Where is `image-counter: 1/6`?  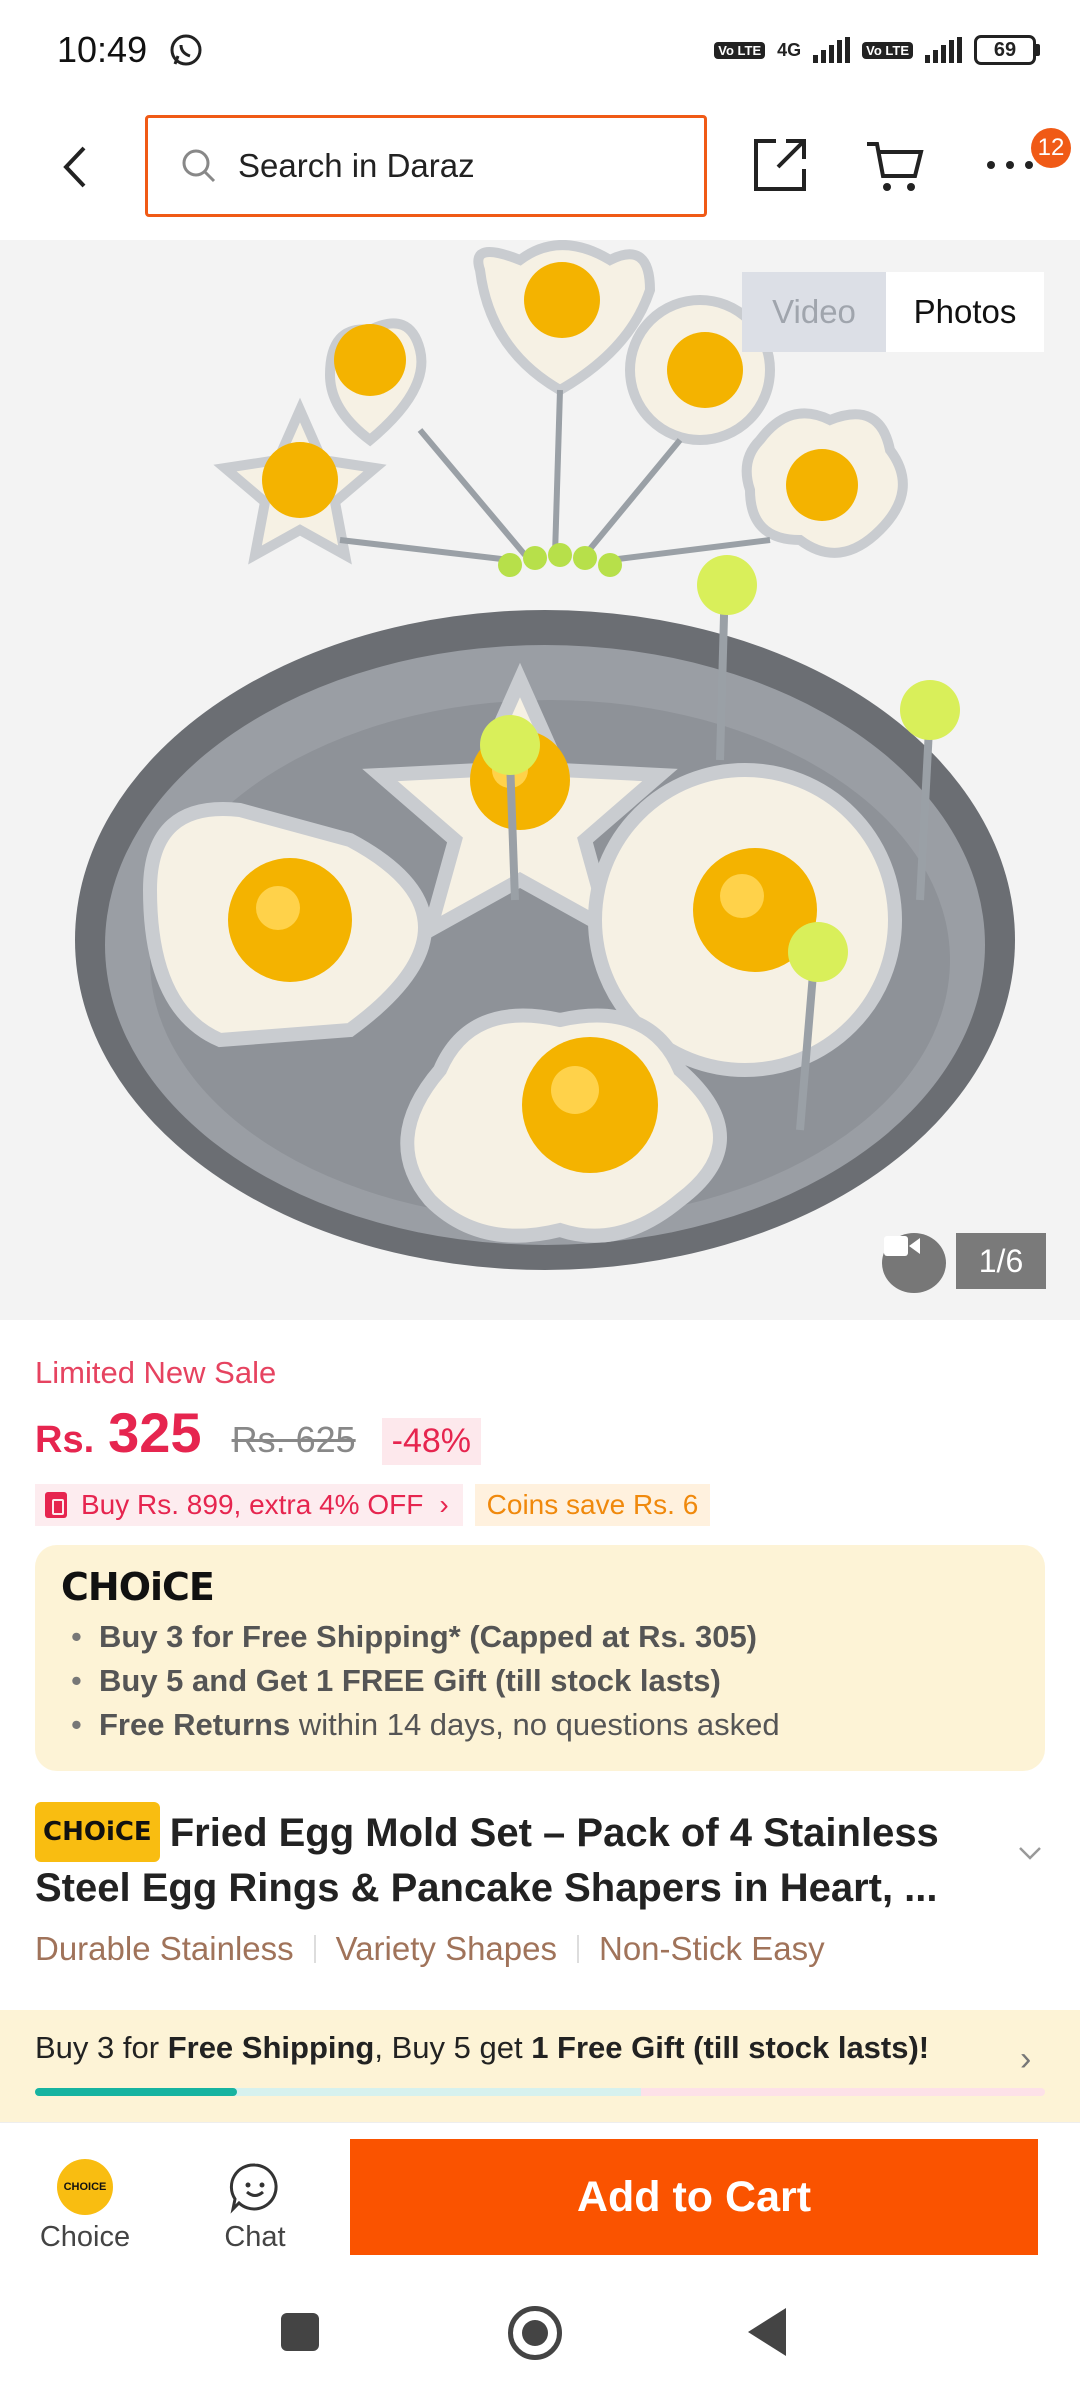
image-counter: 1/6 is located at coordinates (1001, 1261).